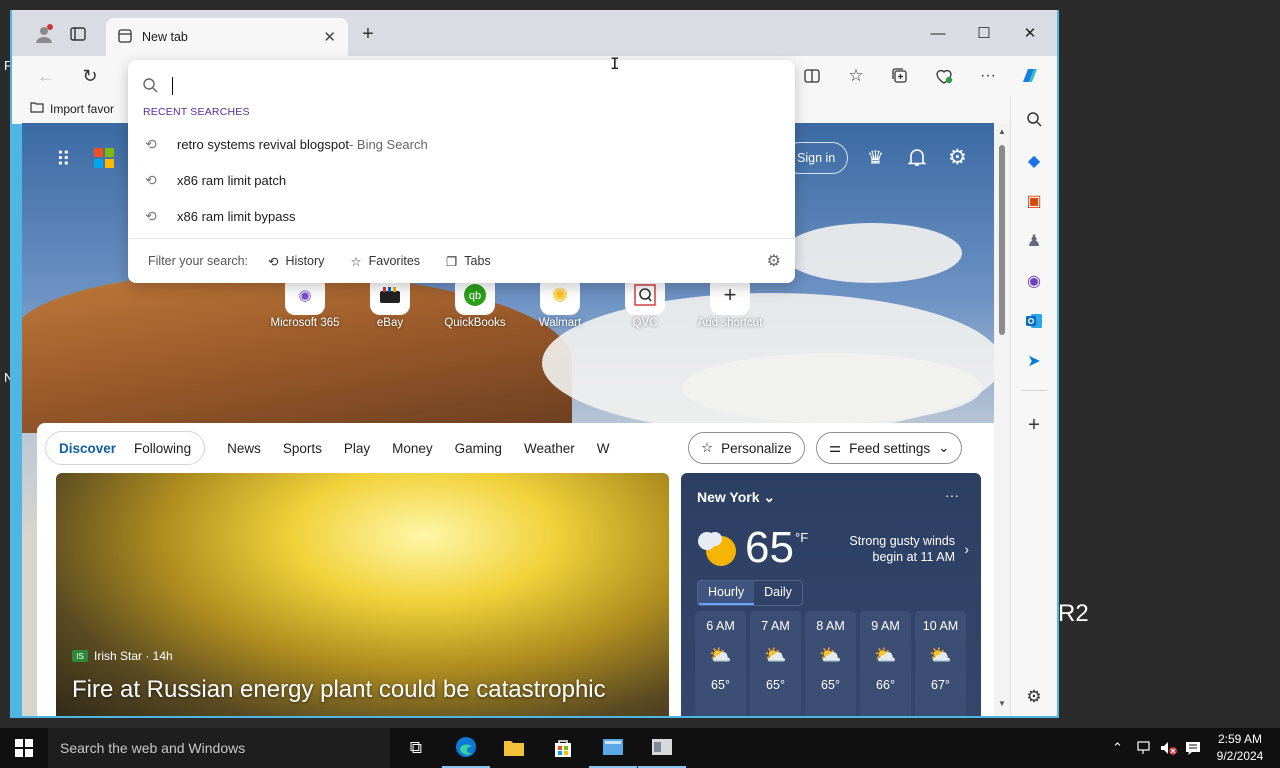  What do you see at coordinates (1117, 748) in the screenshot?
I see `tray-up-arrow-icon: ⌃` at bounding box center [1117, 748].